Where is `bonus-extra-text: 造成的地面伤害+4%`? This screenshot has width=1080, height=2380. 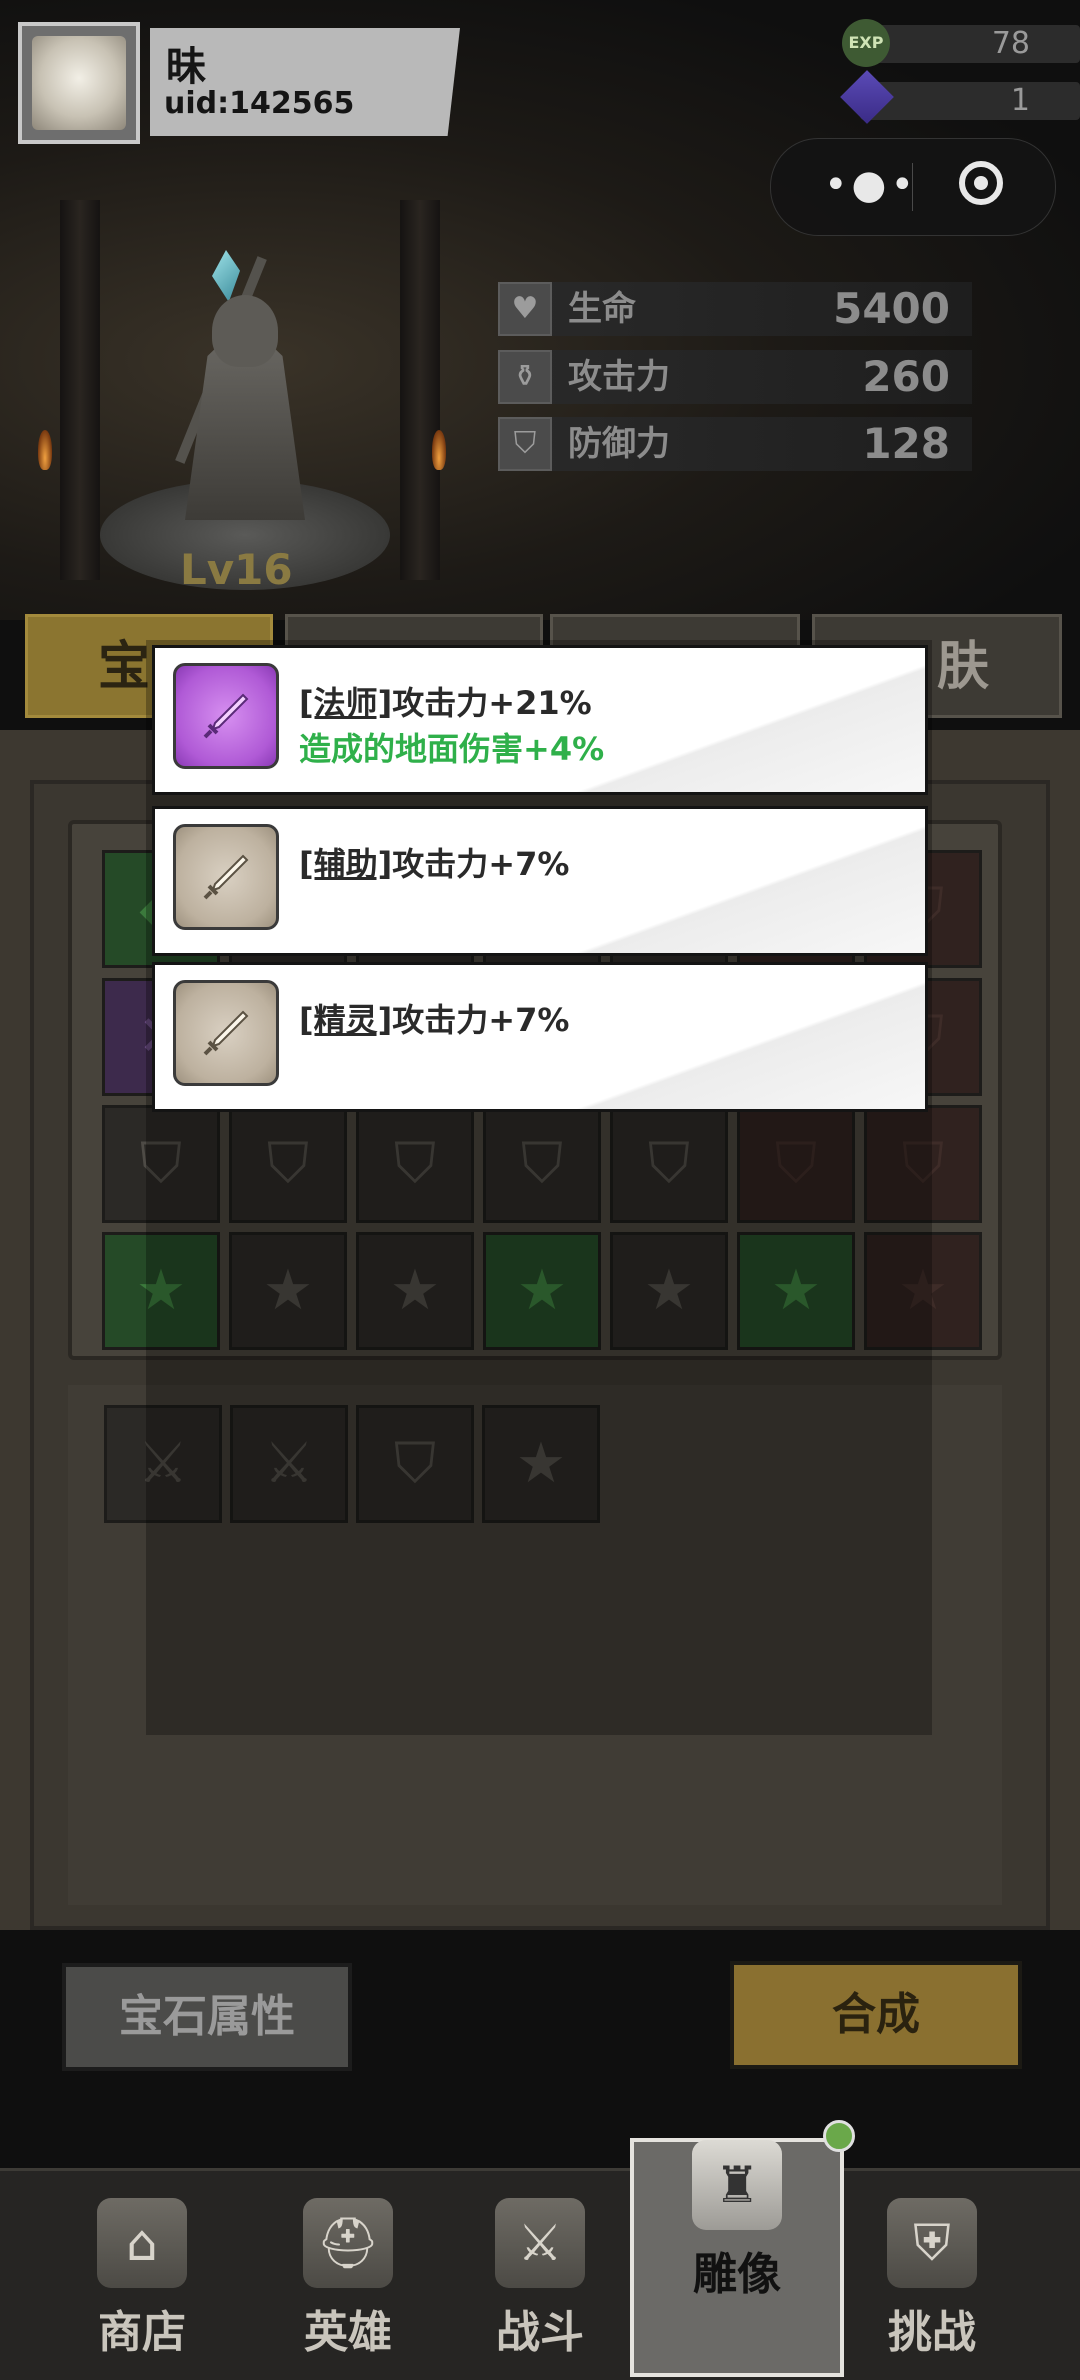 bonus-extra-text: 造成的地面伤害+4% is located at coordinates (452, 749).